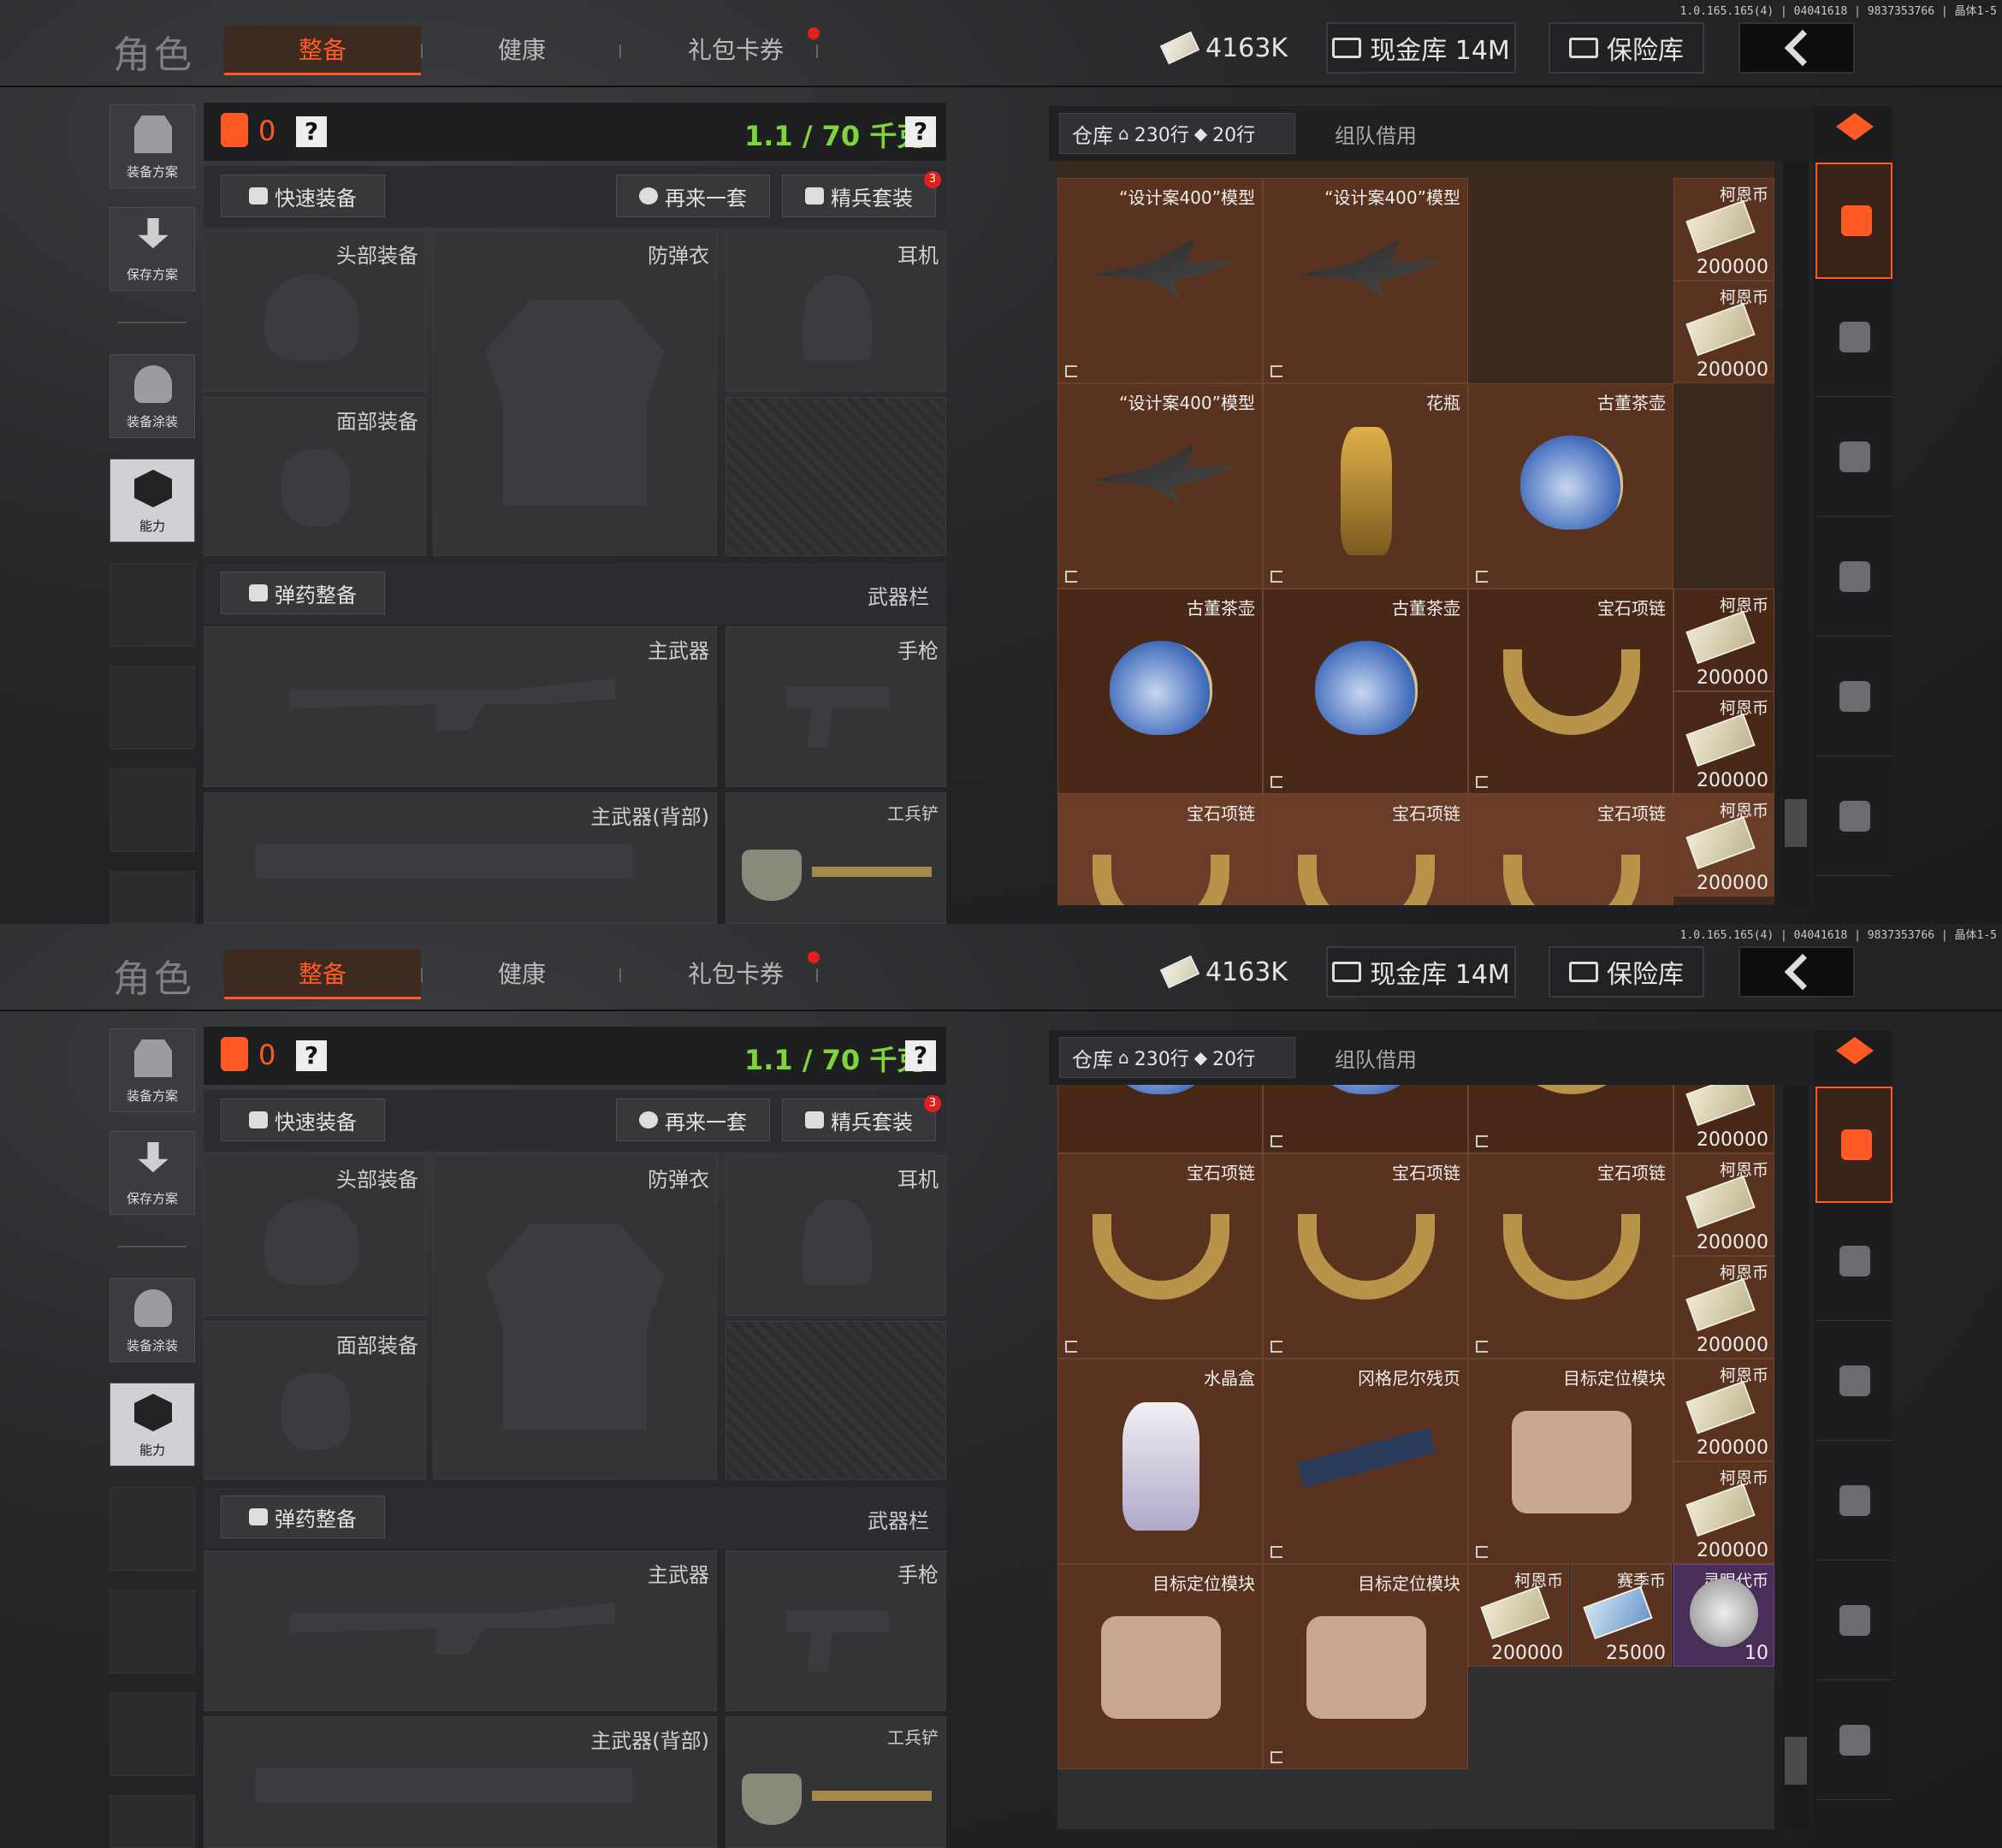 This screenshot has width=2002, height=1848. Describe the element at coordinates (1723, 1119) in the screenshot. I see `coin-cell: 200000` at that location.